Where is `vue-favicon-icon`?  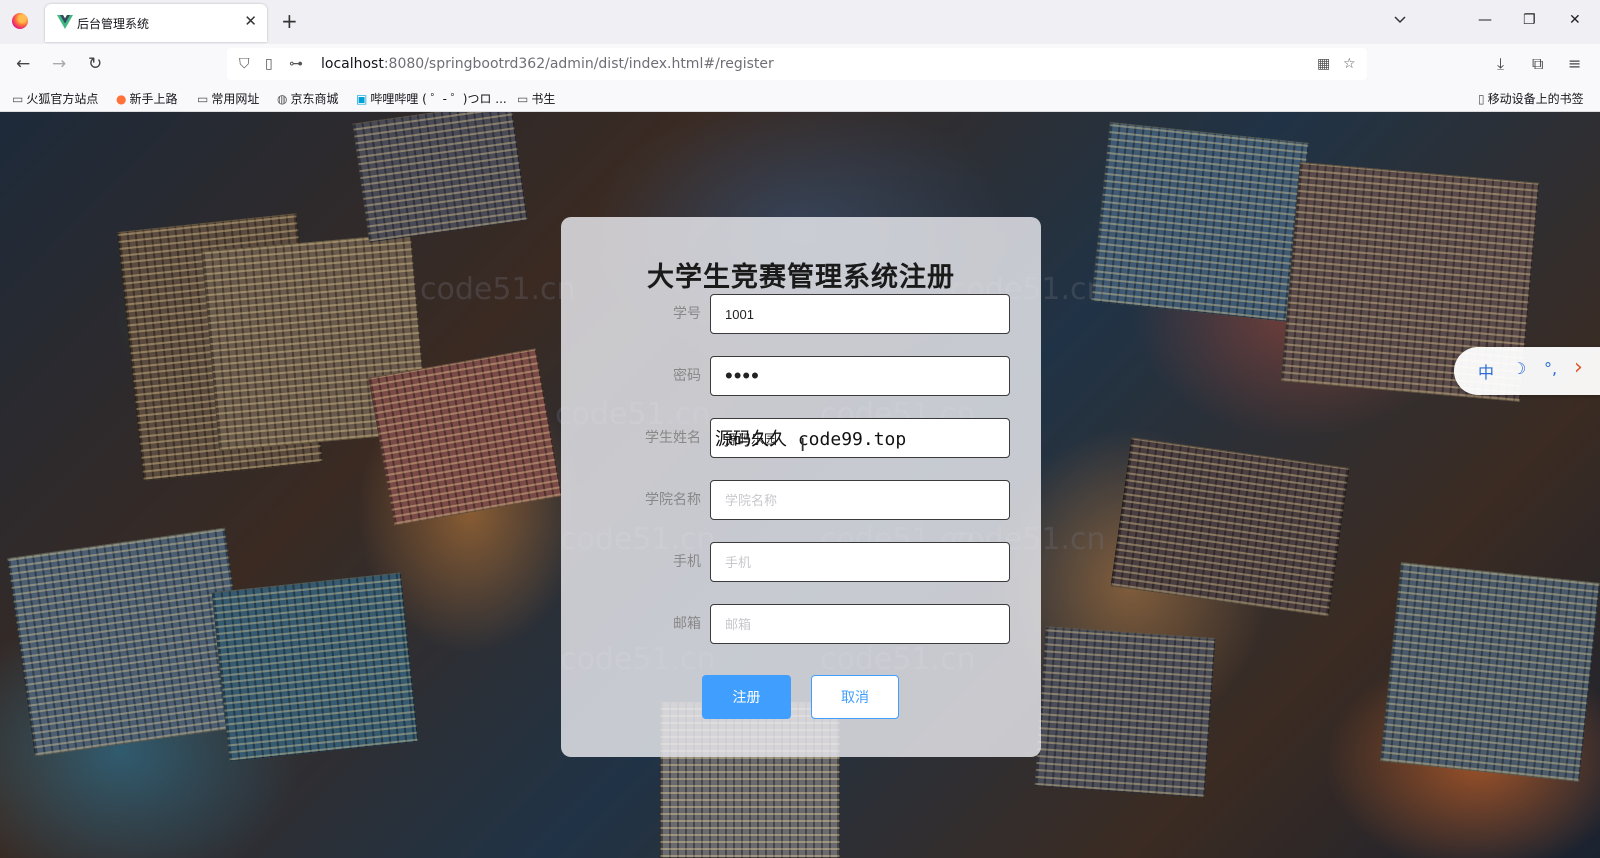
vue-favicon-icon is located at coordinates (65, 22).